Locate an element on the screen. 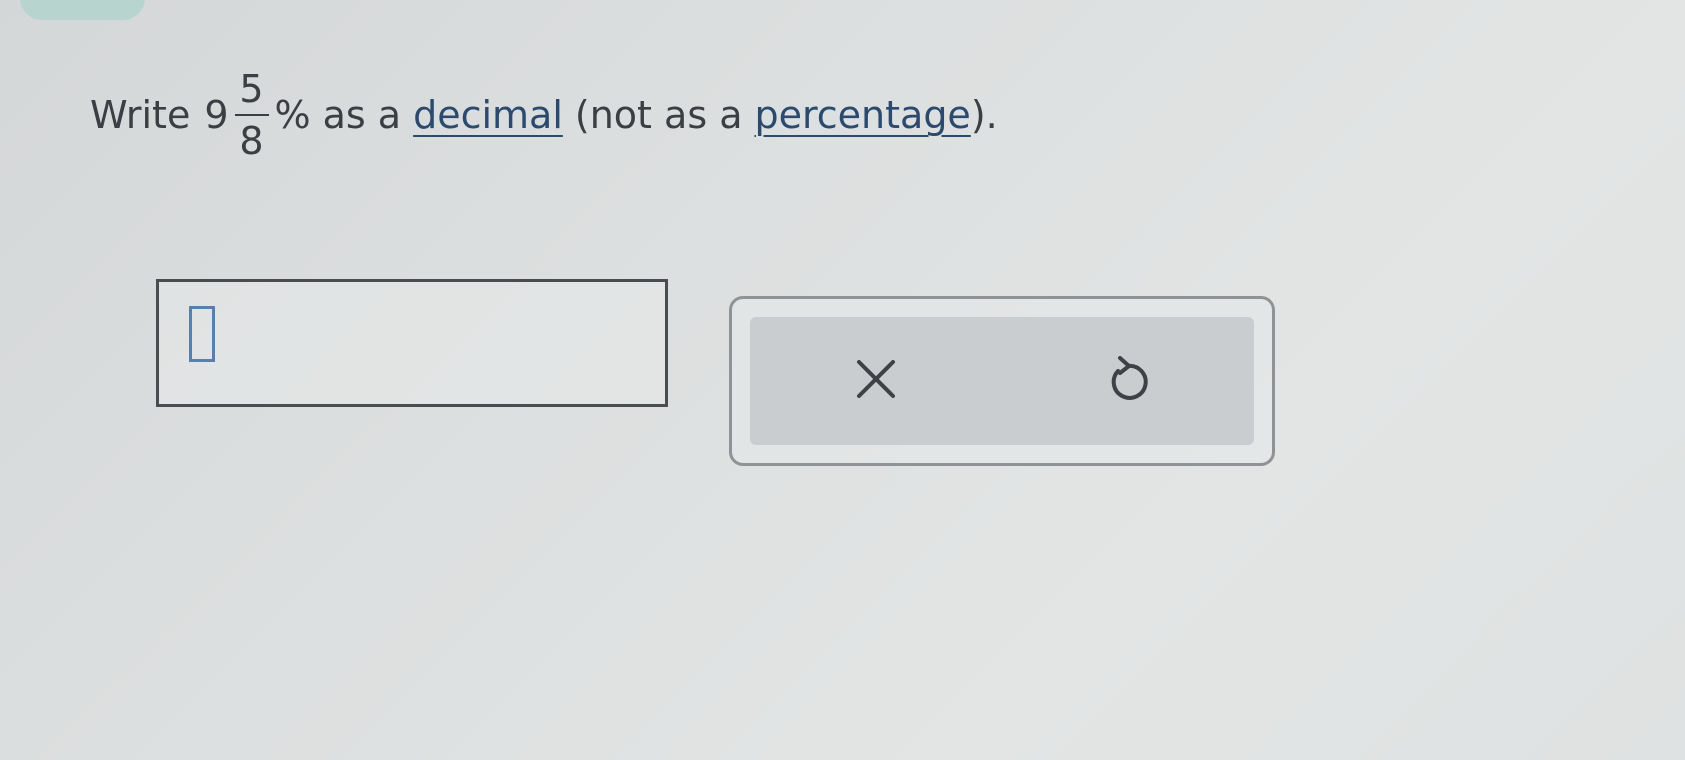 The image size is (1685, 760). percentage-link: percentage is located at coordinates (862, 115).